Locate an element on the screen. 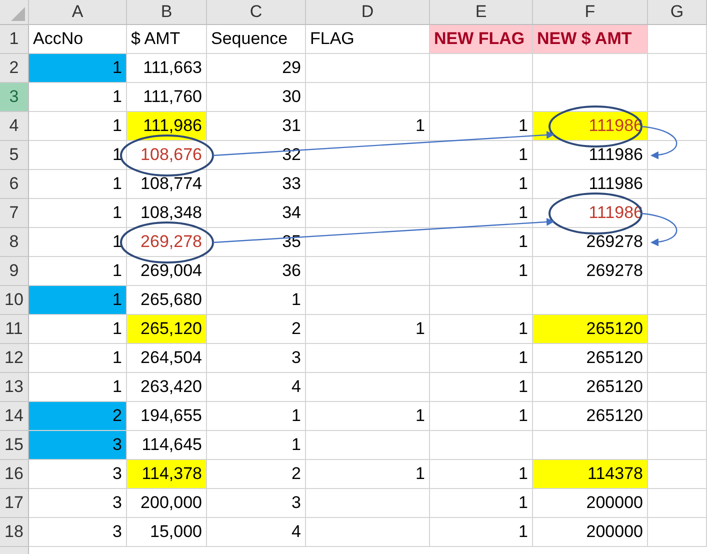 Image resolution: width=707 pixels, height=554 pixels. table-cell: FLAG is located at coordinates (368, 39).